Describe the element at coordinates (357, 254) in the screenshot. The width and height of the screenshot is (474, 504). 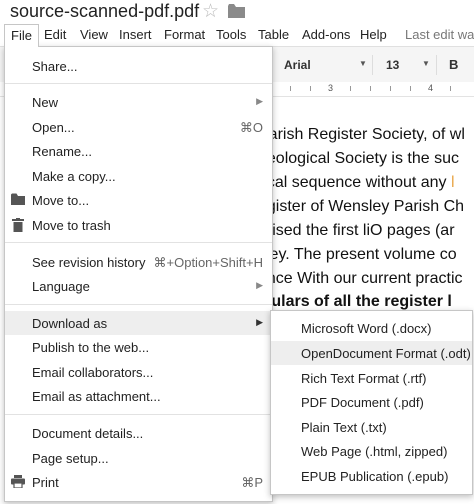
I see `document-line: sley. The present volume co` at that location.